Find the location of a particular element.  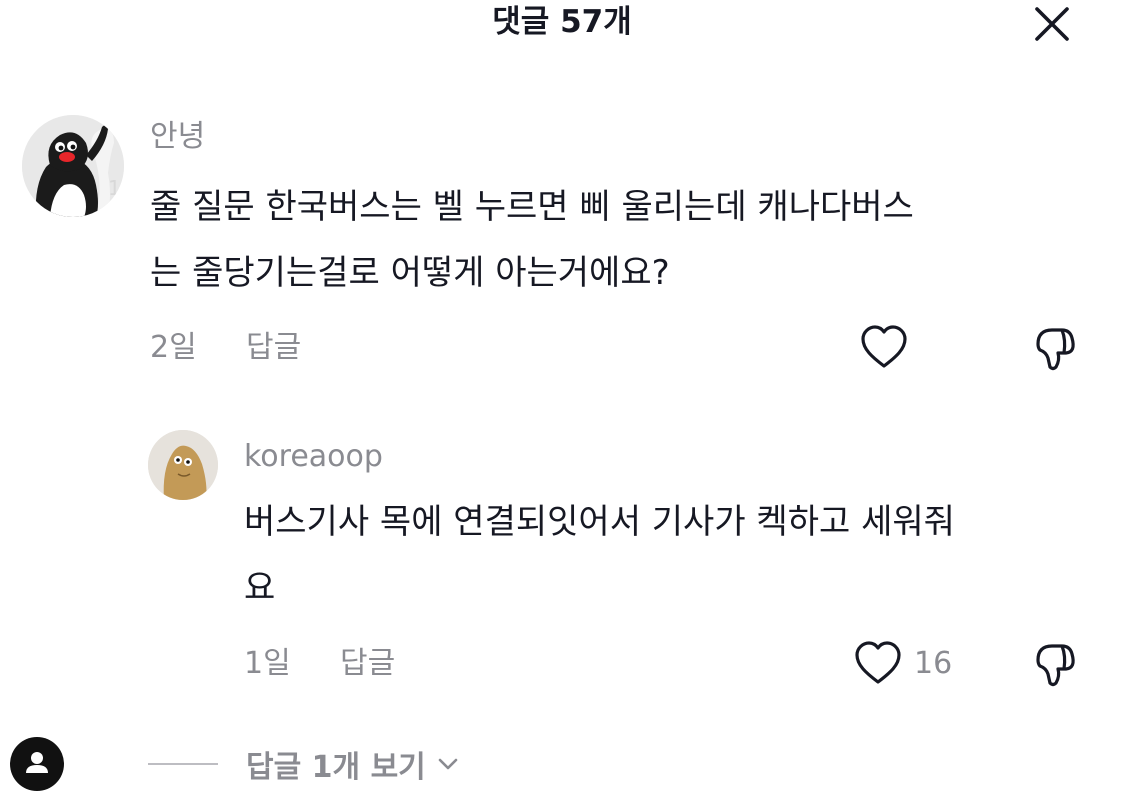

comment-time: 2일 is located at coordinates (173, 347).